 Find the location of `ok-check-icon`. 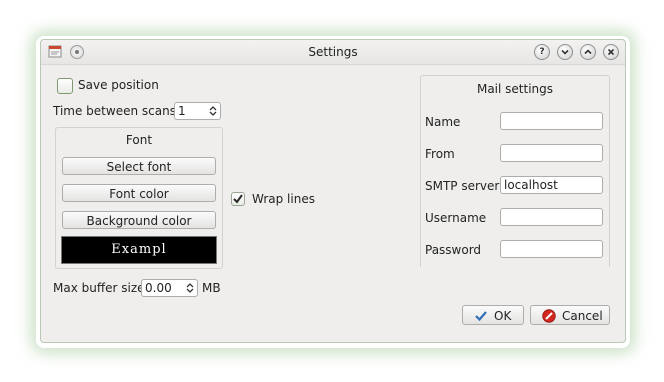

ok-check-icon is located at coordinates (481, 316).